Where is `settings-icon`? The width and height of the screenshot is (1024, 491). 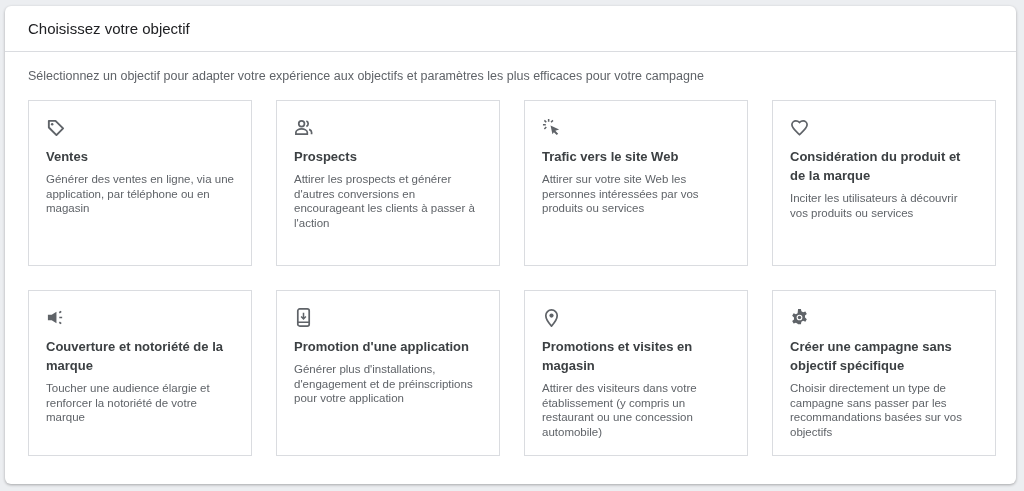
settings-icon is located at coordinates (799, 317).